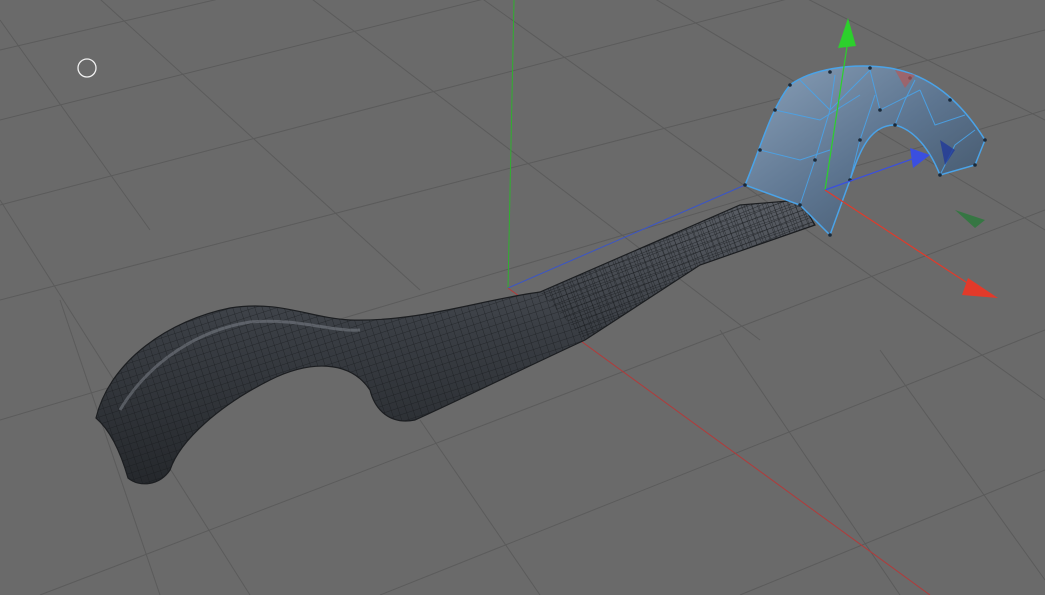 The image size is (1045, 595). Describe the element at coordinates (980, 288) in the screenshot. I see `gizmo-x-arrow` at that location.